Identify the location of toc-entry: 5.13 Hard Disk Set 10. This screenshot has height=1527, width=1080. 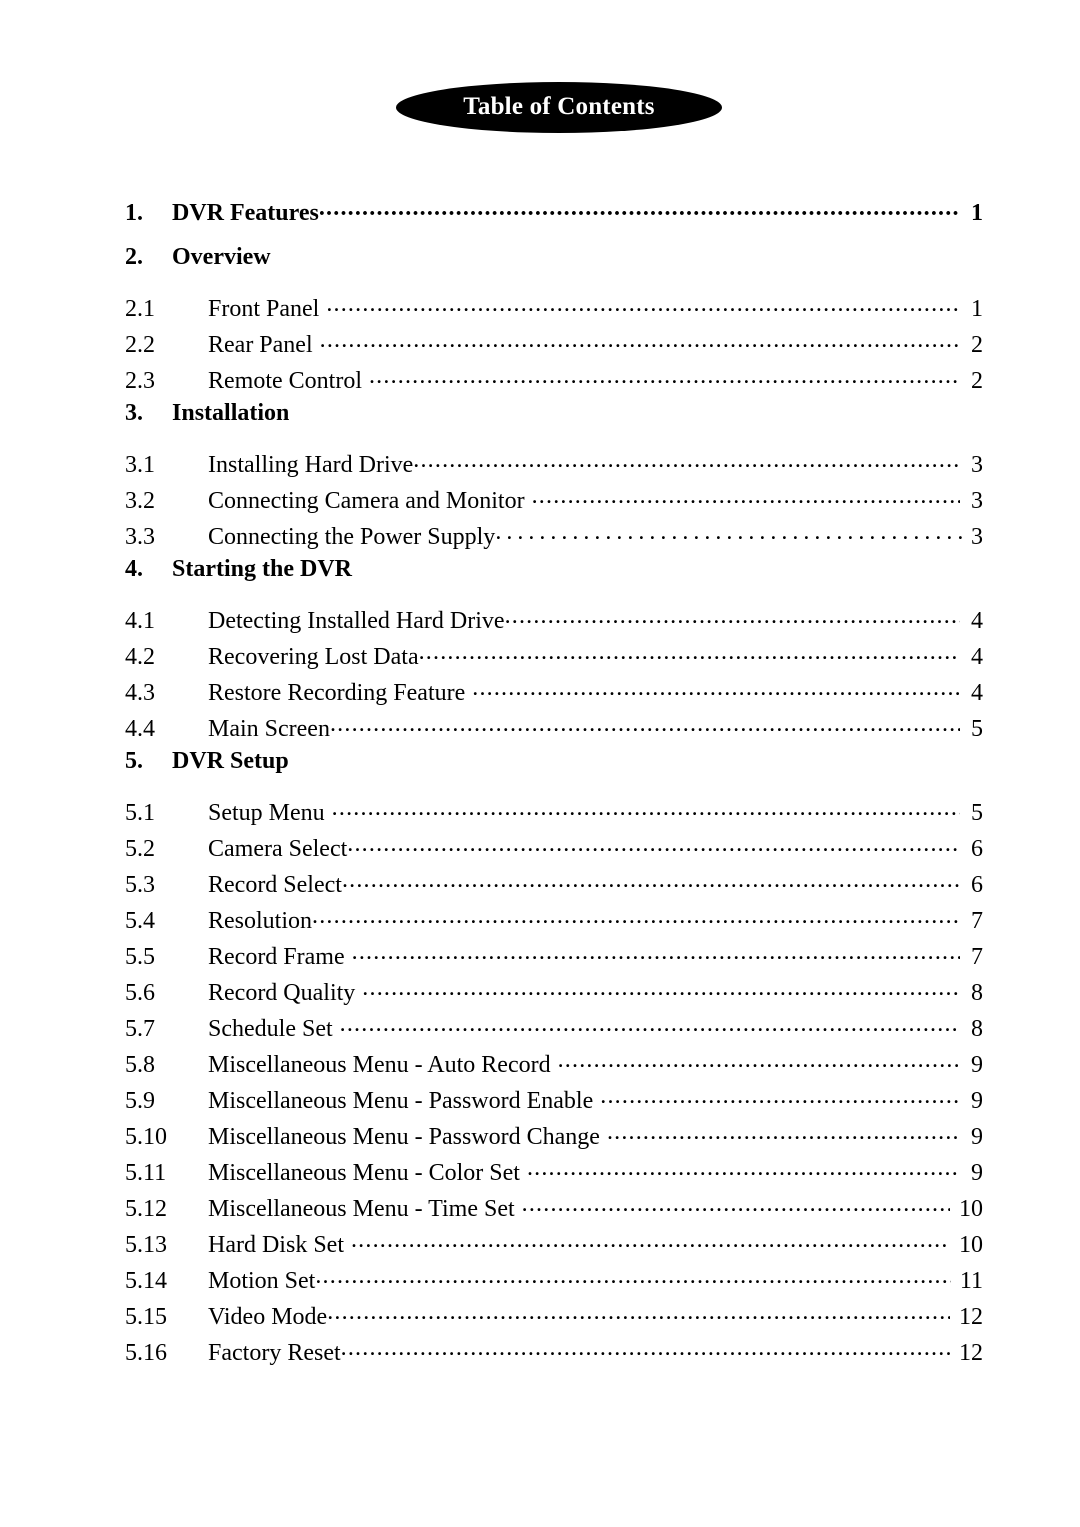
(554, 1246).